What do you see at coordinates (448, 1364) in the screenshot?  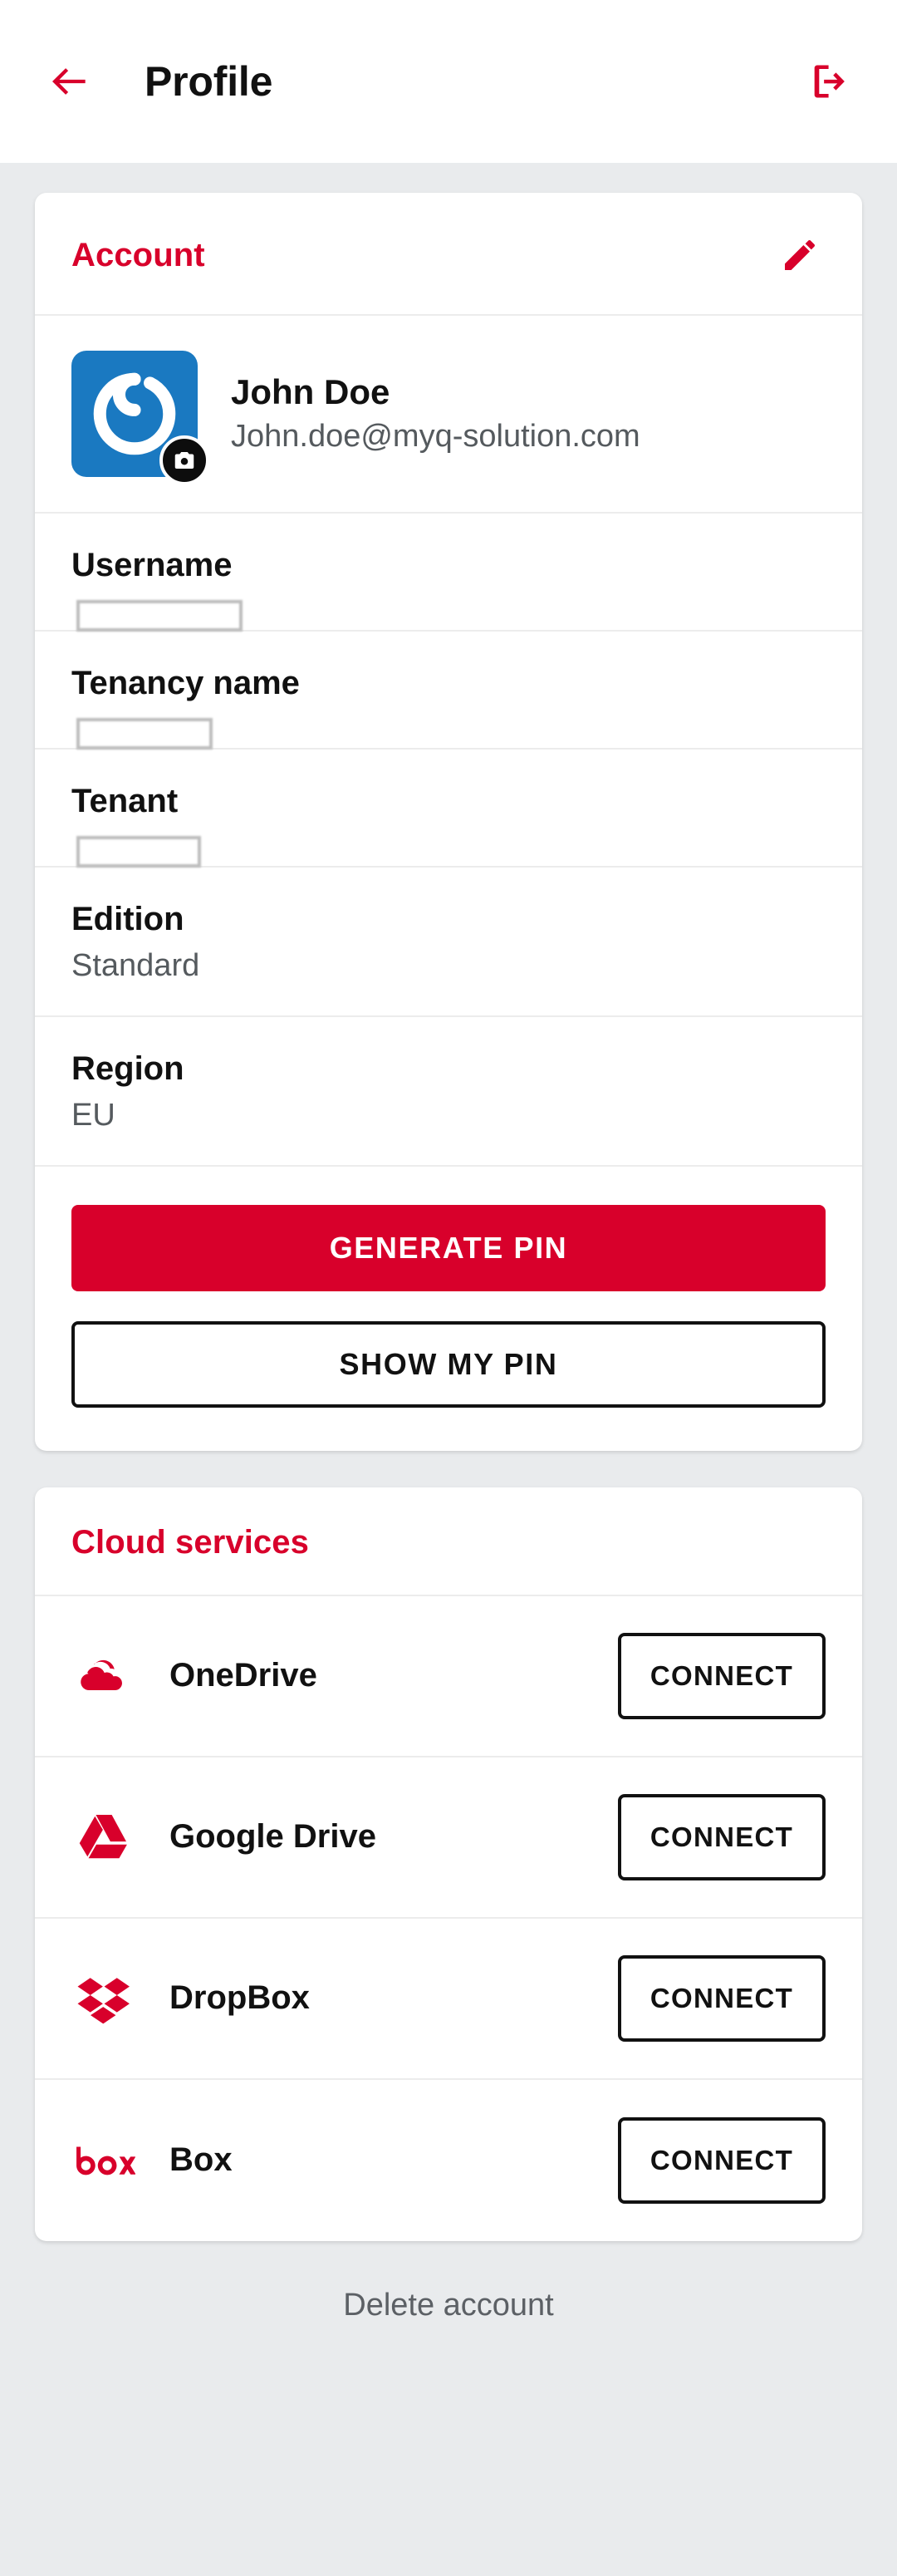 I see `show-my-pin-button: SHOW MY PIN` at bounding box center [448, 1364].